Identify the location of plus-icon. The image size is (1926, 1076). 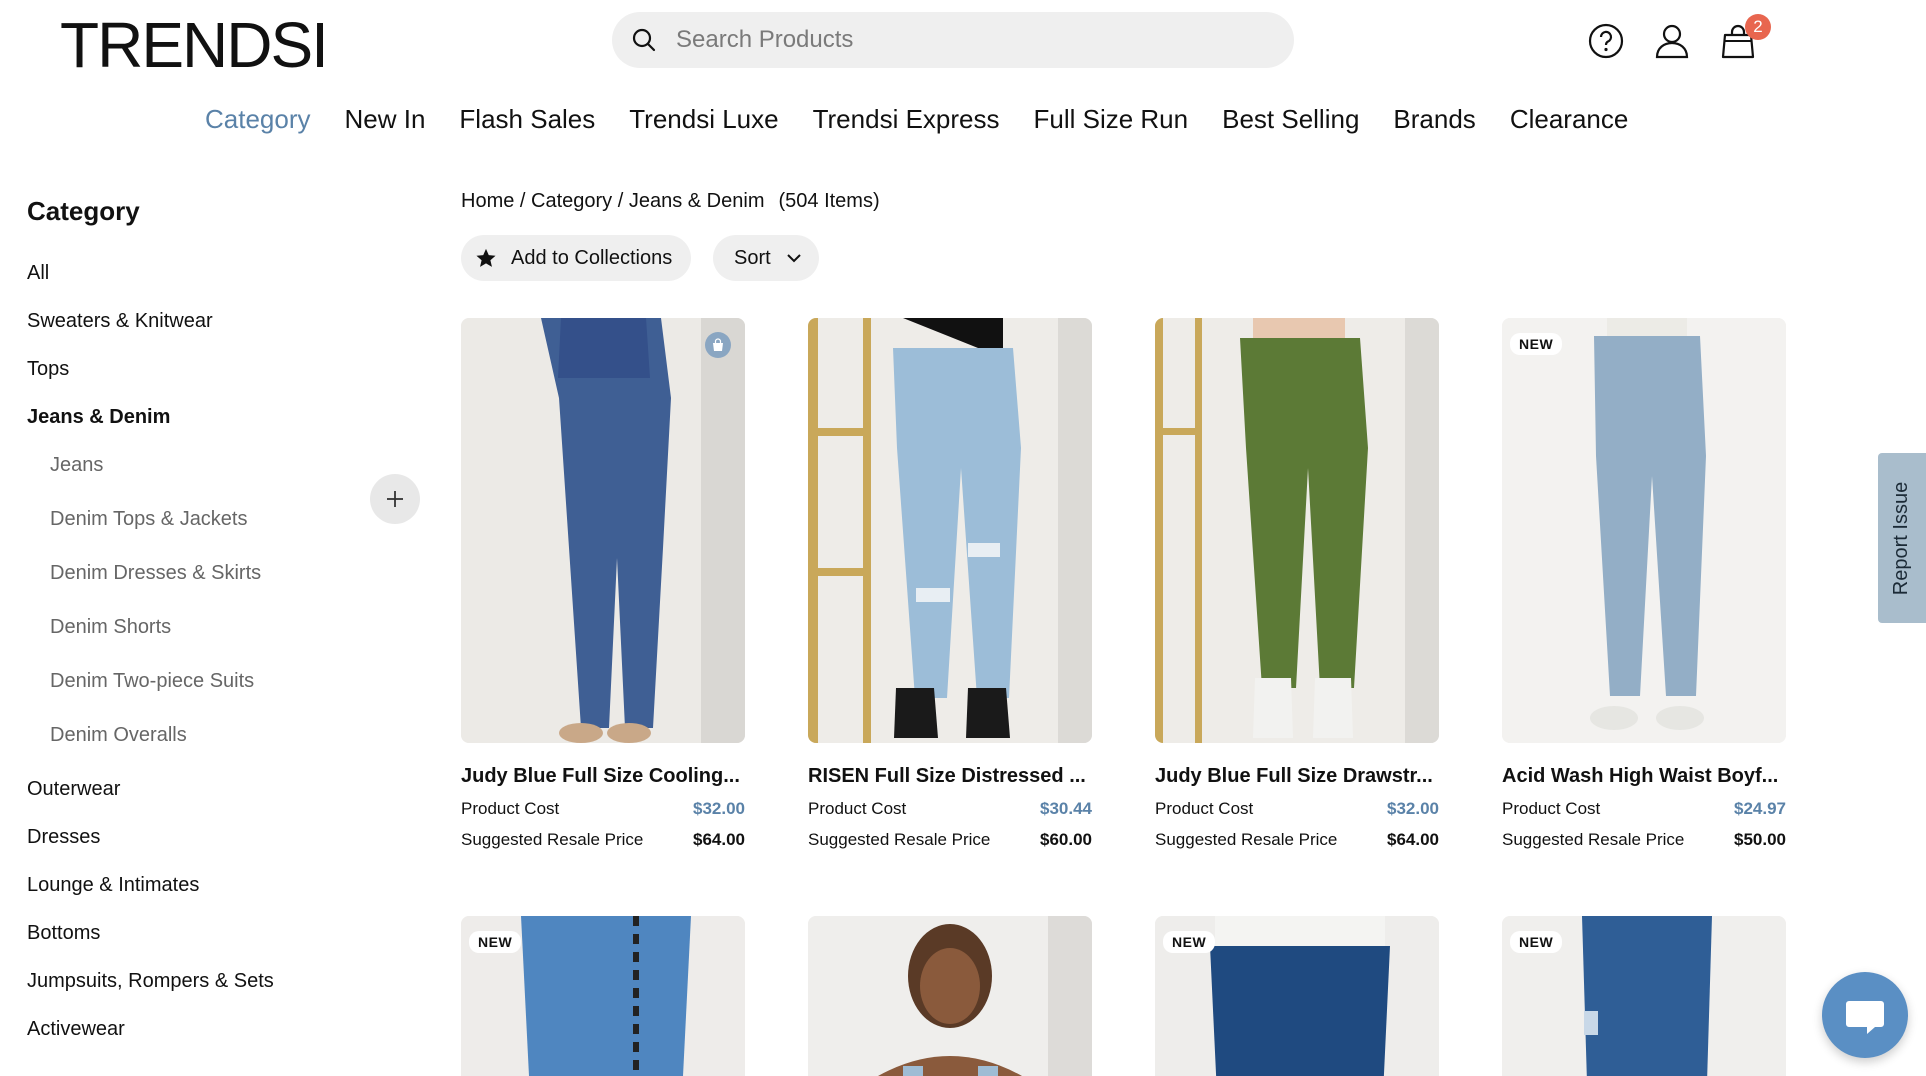
(395, 499).